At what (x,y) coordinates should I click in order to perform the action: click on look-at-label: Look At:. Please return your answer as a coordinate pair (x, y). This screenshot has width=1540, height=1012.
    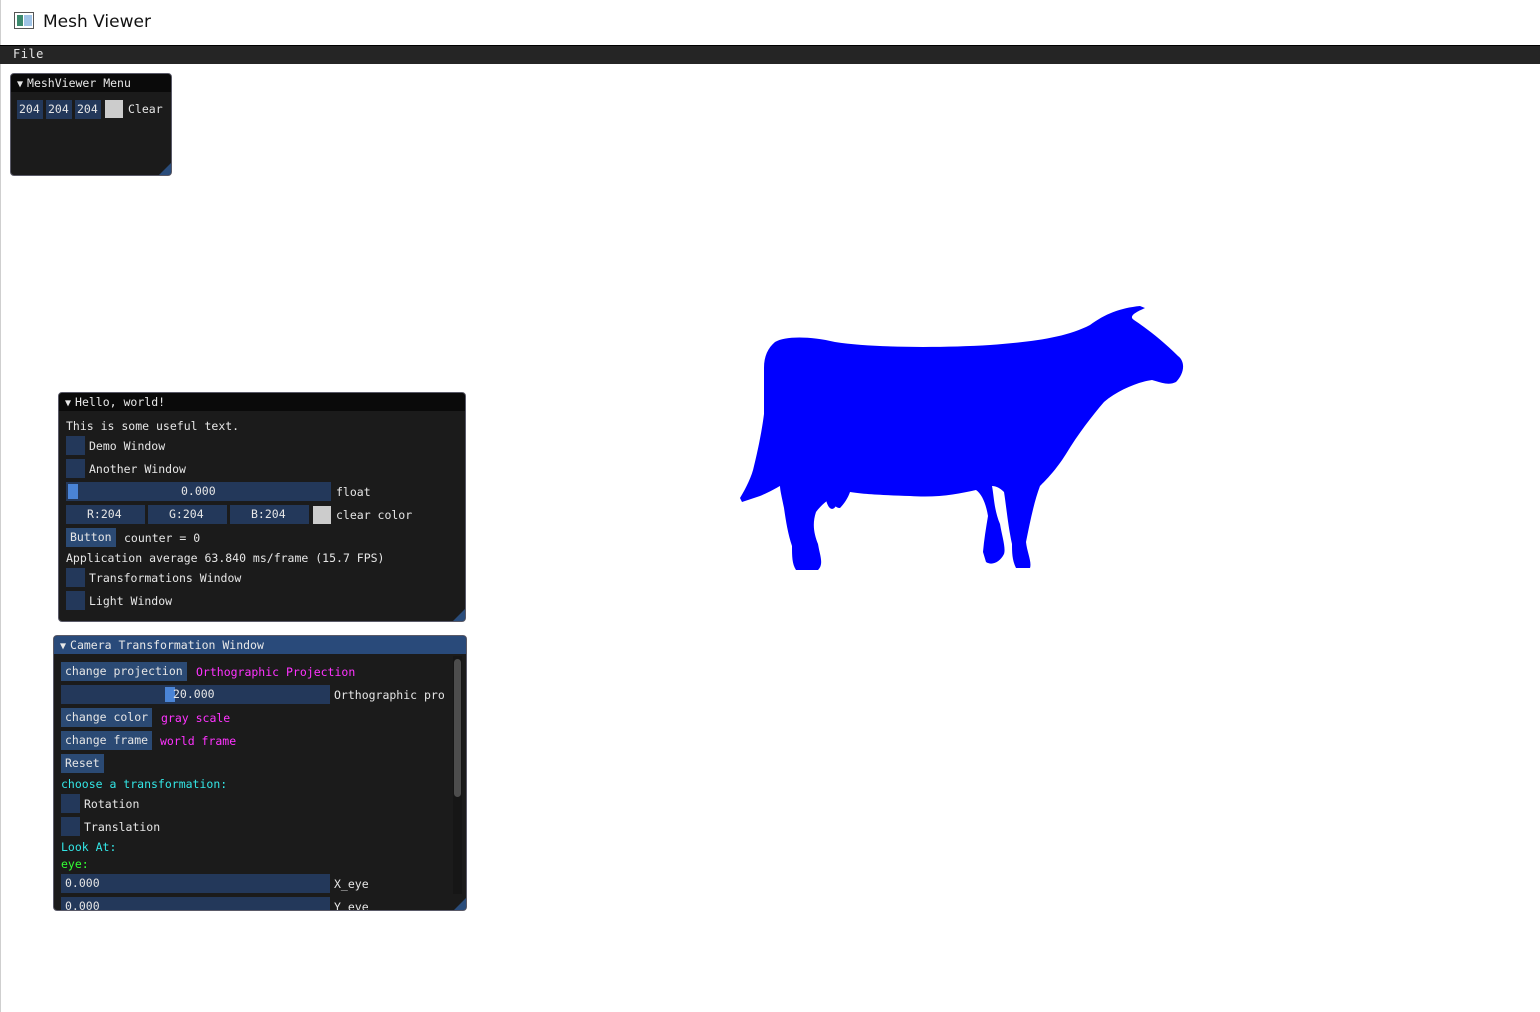
    Looking at the image, I should click on (89, 847).